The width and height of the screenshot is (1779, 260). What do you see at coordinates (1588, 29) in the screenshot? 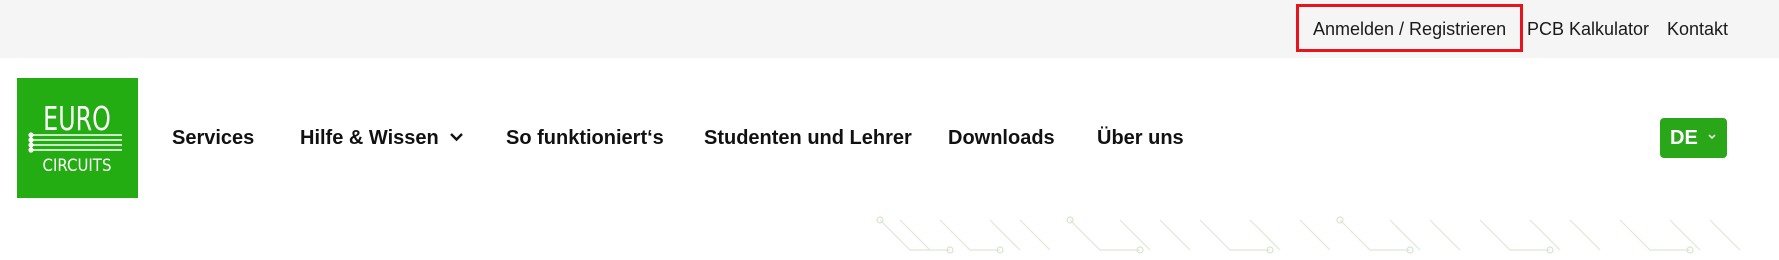
I see `pcb-calculator-link: PCB Kalkulator` at bounding box center [1588, 29].